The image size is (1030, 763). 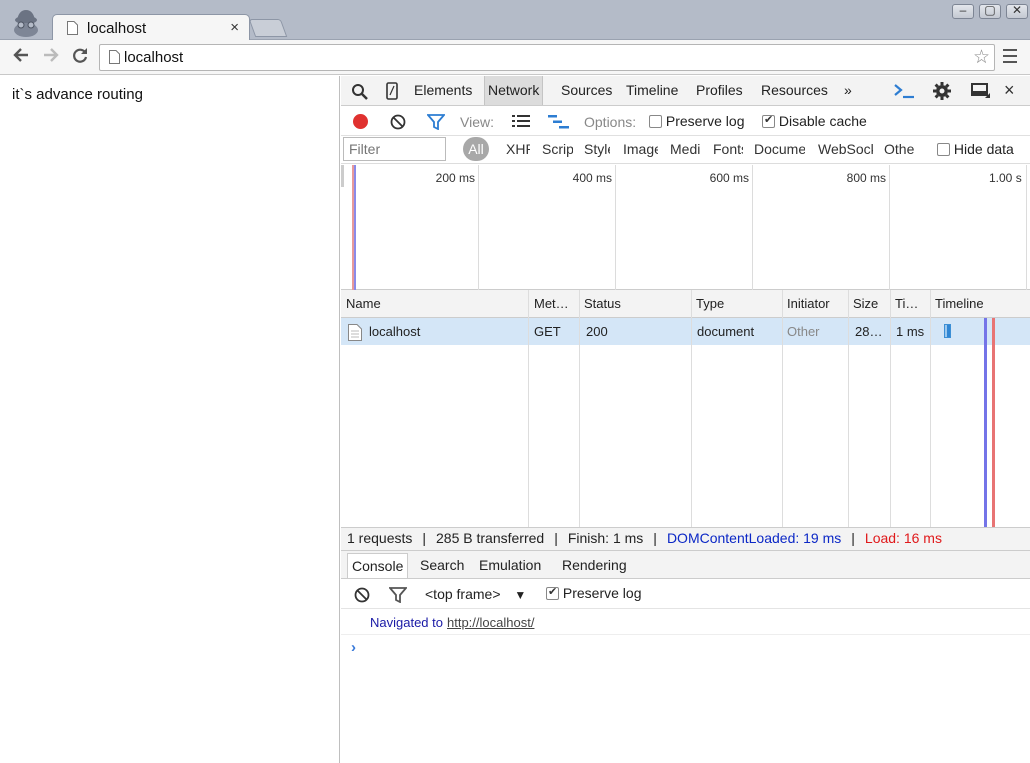 What do you see at coordinates (1009, 90) in the screenshot?
I see `close-devtools-icon: ×` at bounding box center [1009, 90].